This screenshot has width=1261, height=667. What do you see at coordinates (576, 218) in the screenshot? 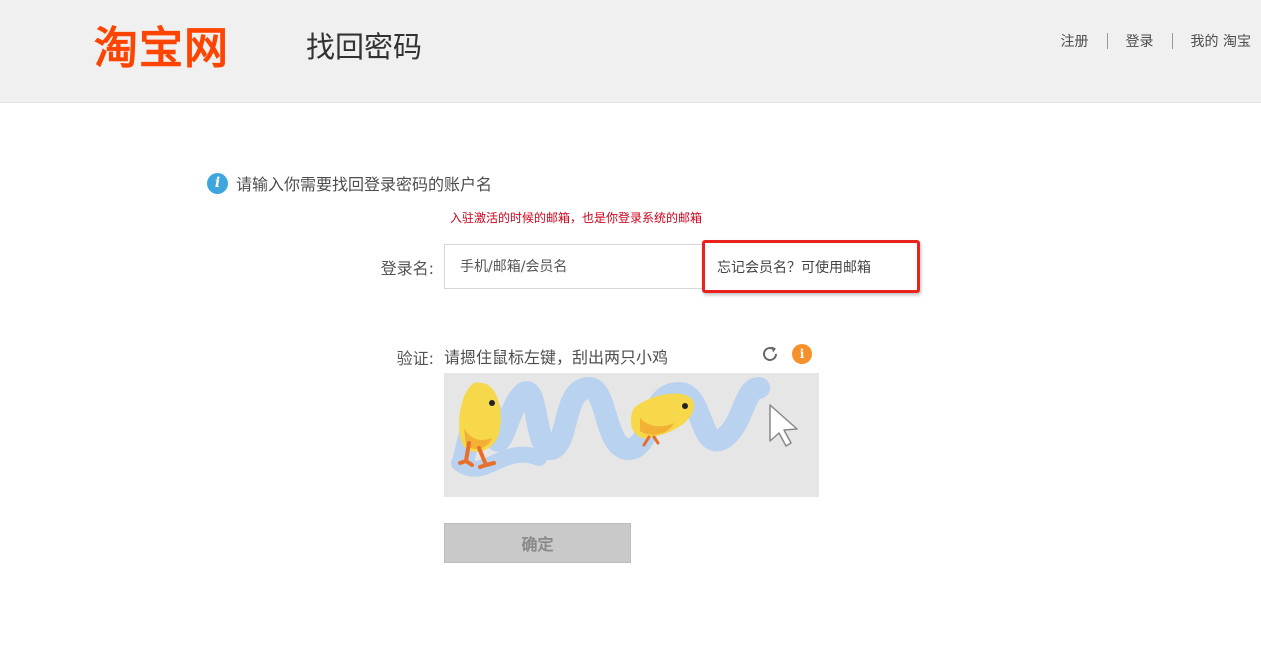
I see `email-note: 入驻激活的时候的邮箱，也是你登录系统的邮箱` at bounding box center [576, 218].